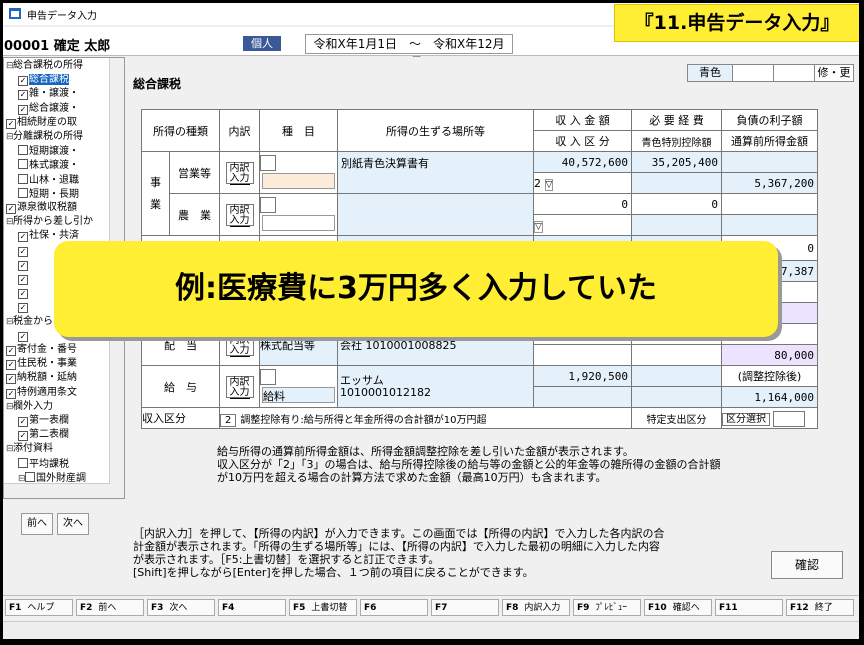 The width and height of the screenshot is (864, 645). Describe the element at coordinates (676, 162) in the screenshot. I see `business-expense: 35,205,400` at that location.